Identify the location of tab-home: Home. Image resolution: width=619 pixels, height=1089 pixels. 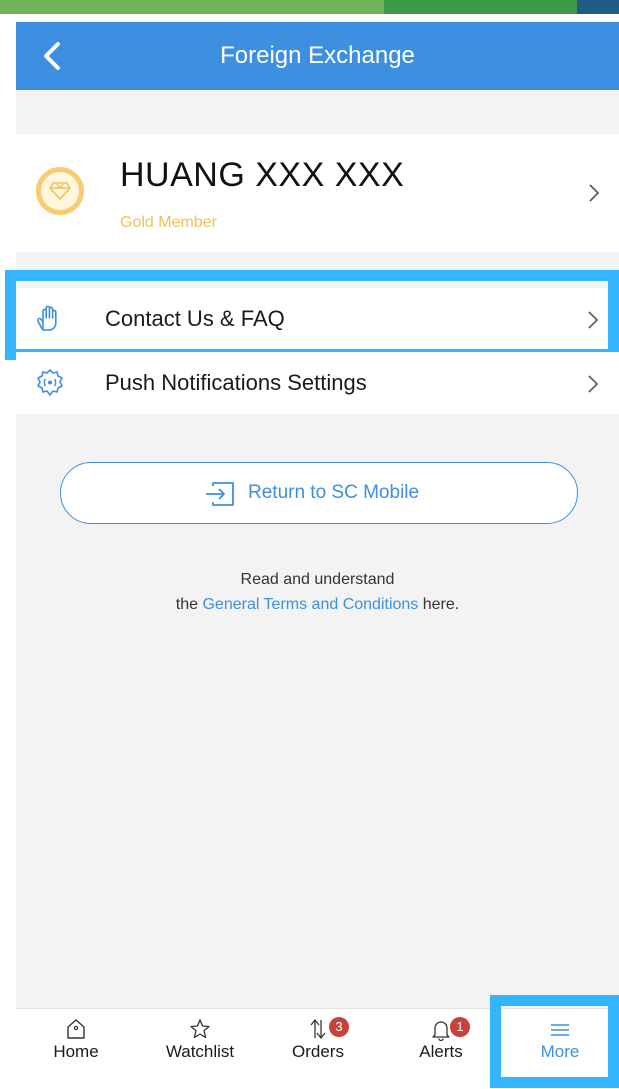
(76, 1049).